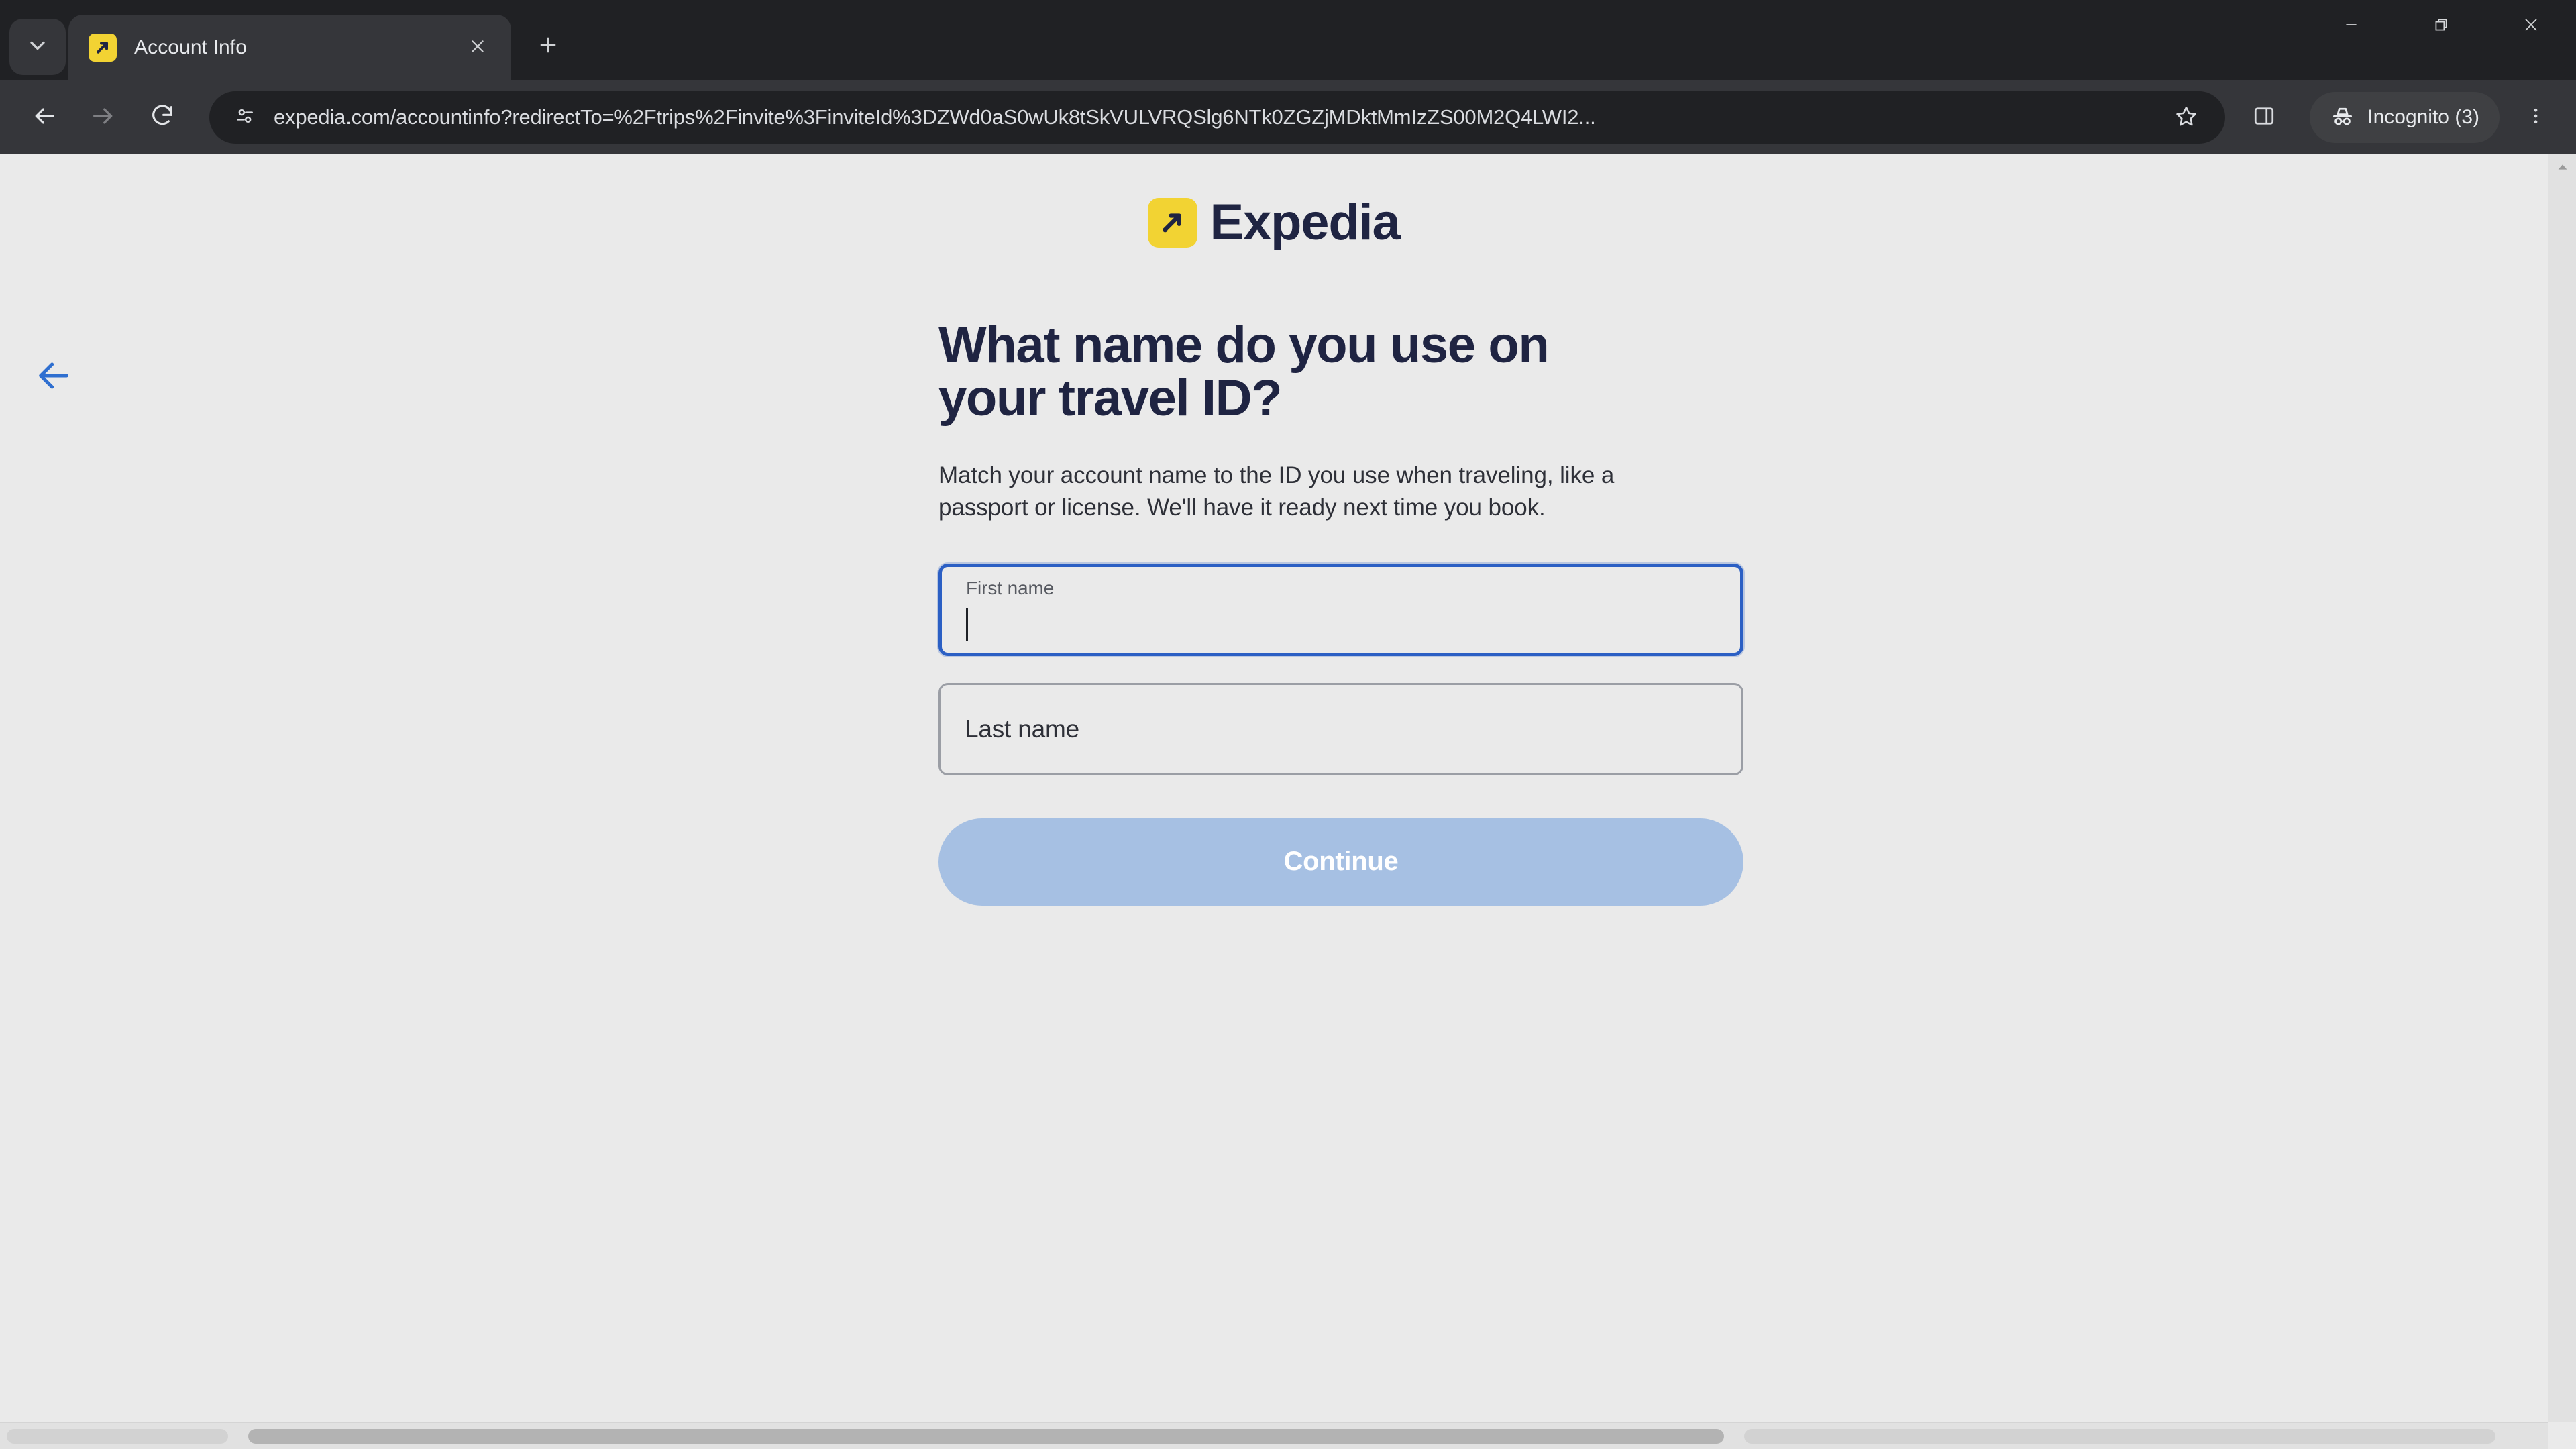 The image size is (2576, 1449). I want to click on scroll-up-button, so click(2562, 168).